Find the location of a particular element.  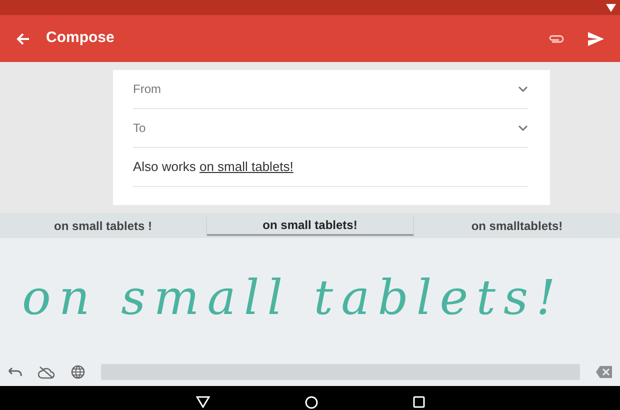

field-label: To is located at coordinates (139, 128).